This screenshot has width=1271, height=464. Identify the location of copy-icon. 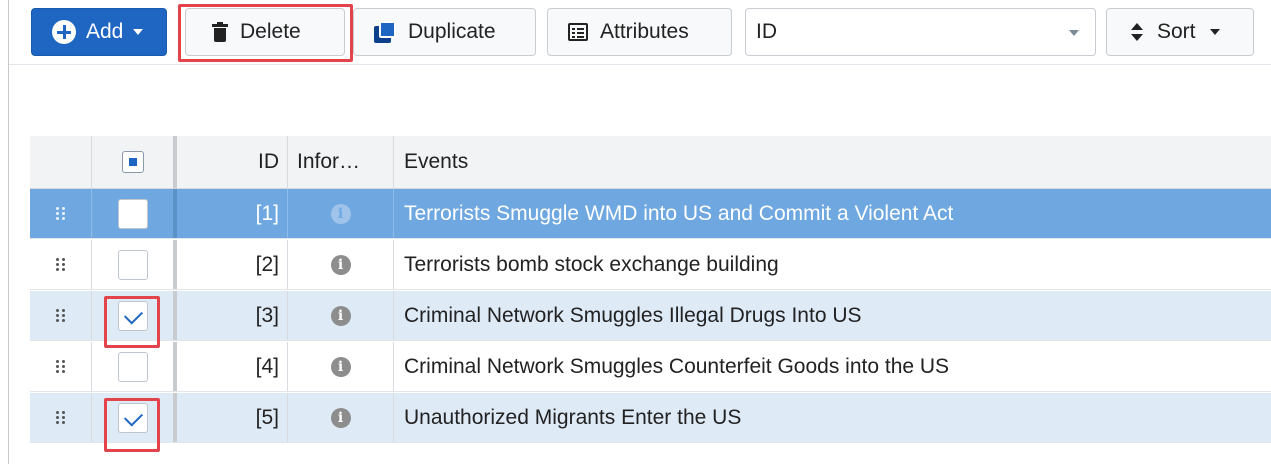
(385, 32).